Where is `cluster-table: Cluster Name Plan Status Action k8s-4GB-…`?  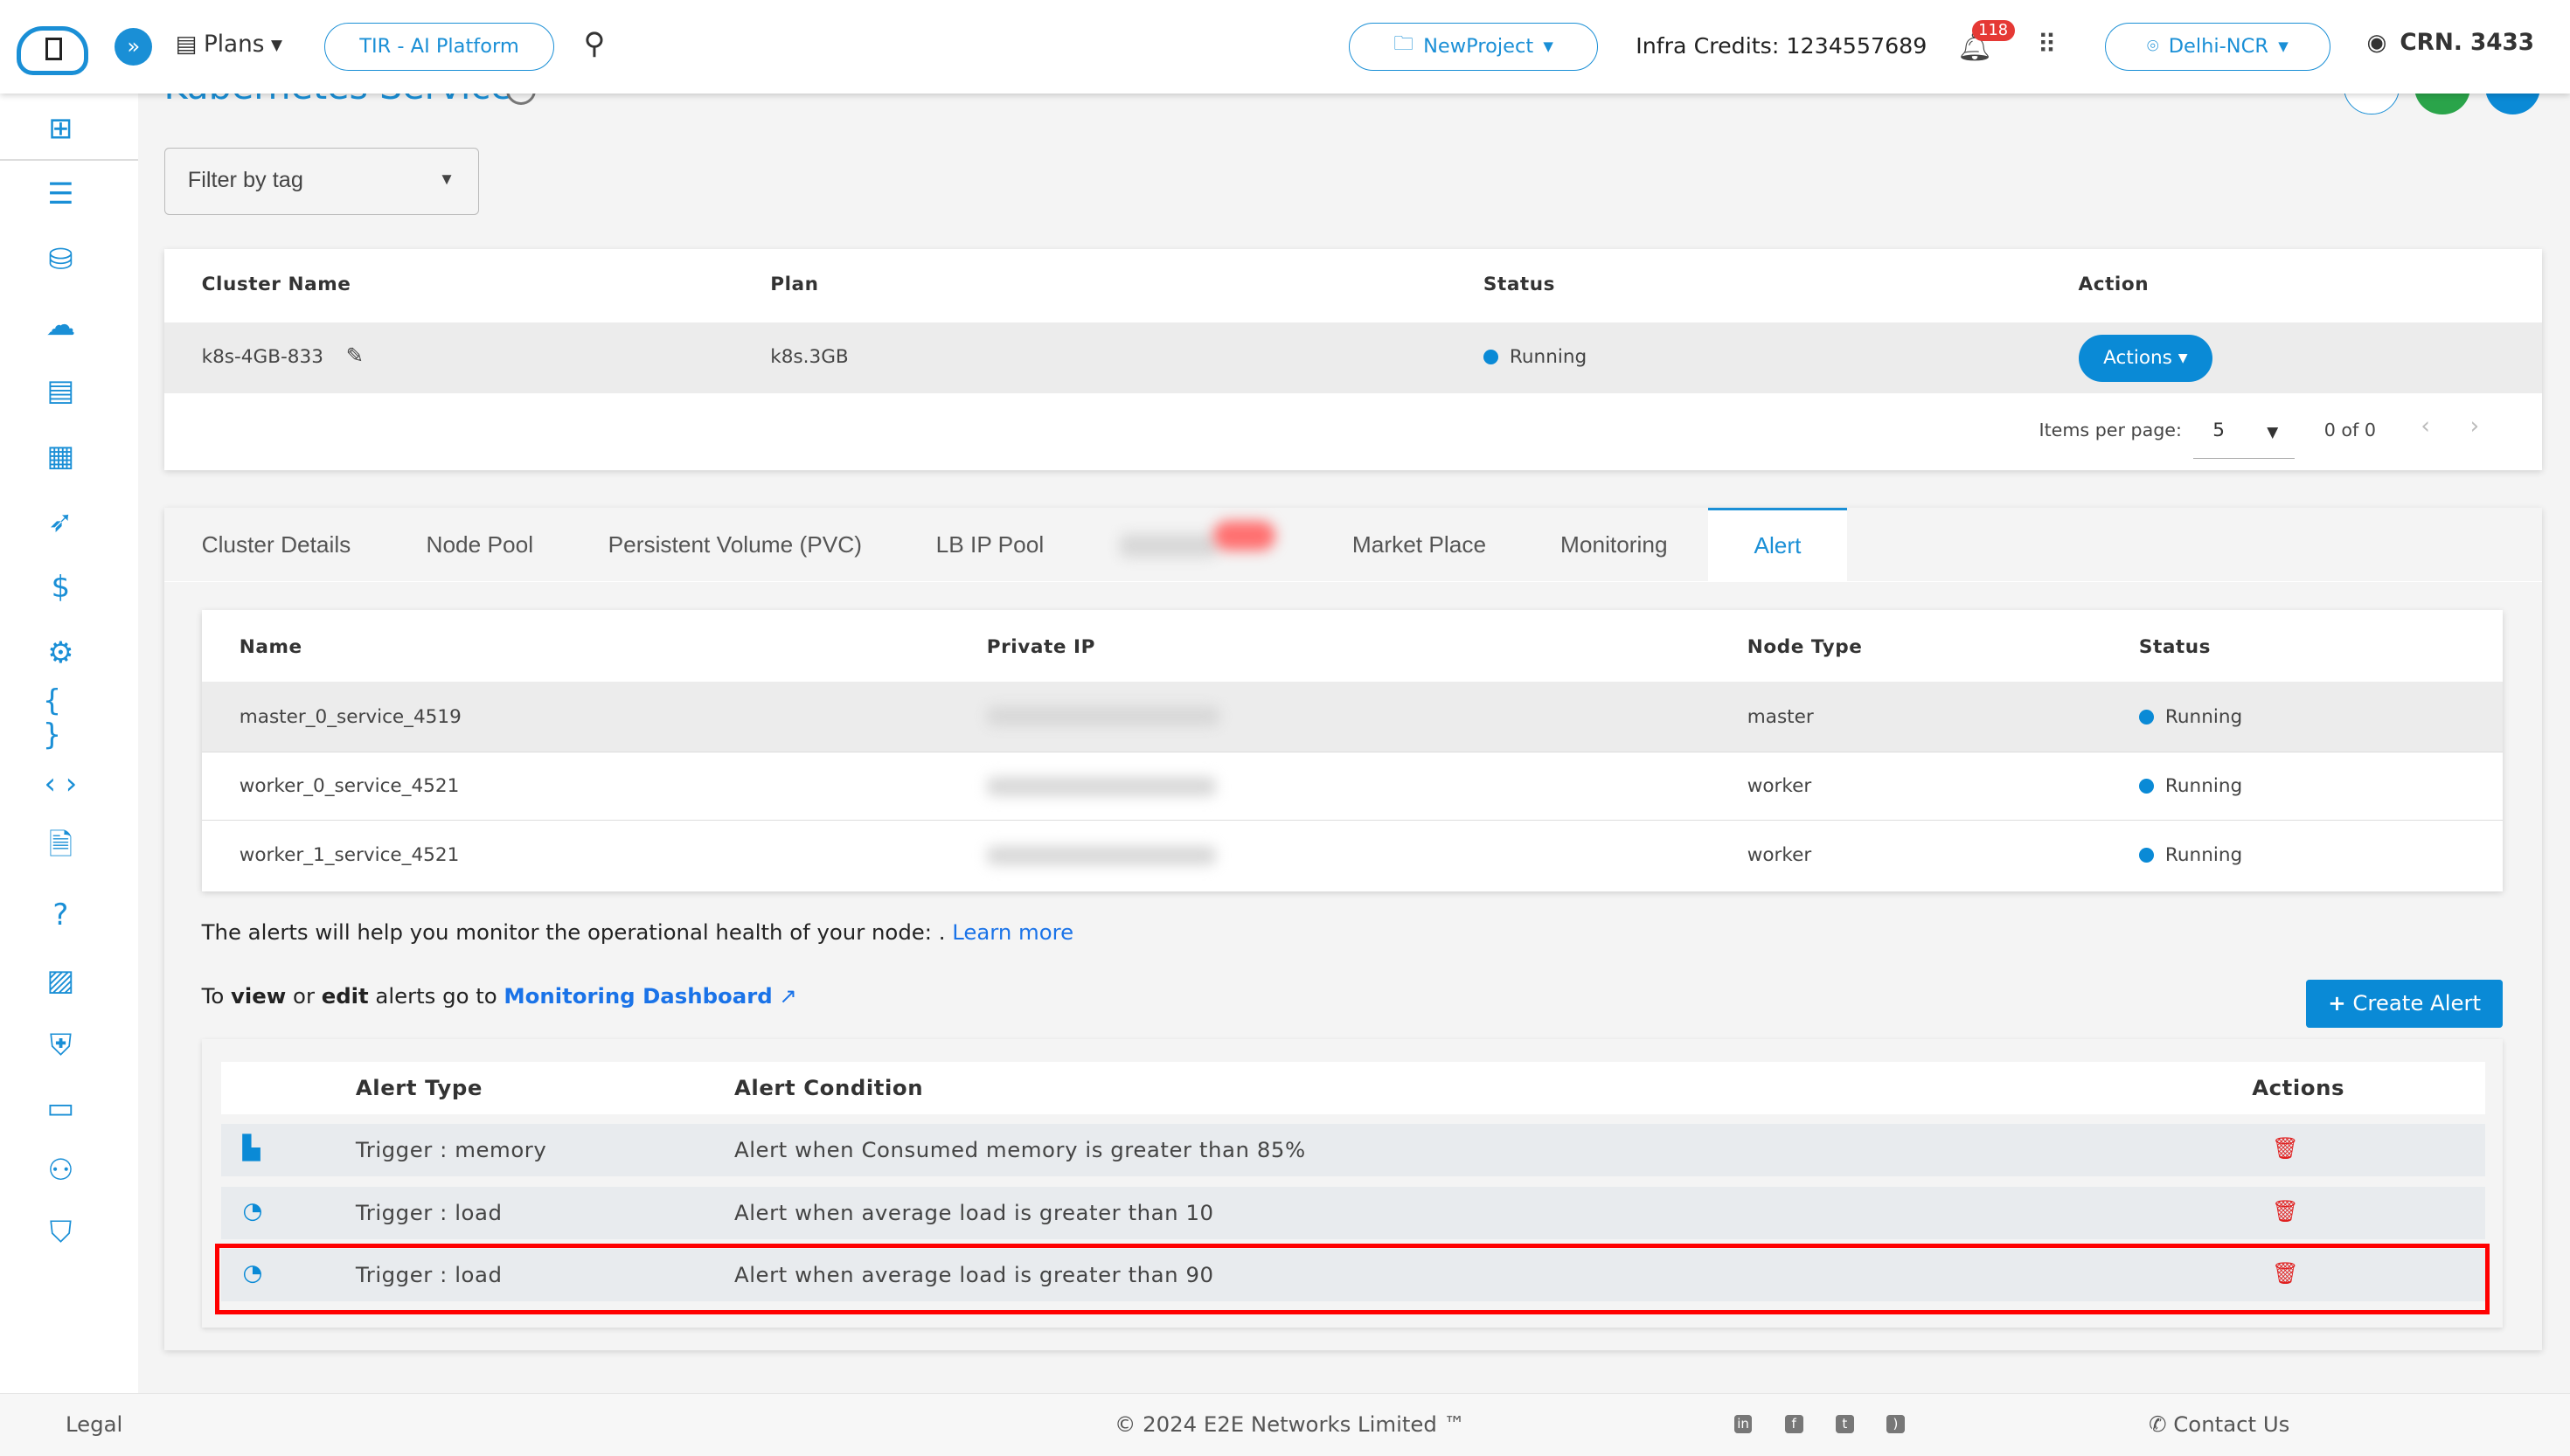 cluster-table: Cluster Name Plan Status Action k8s-4GB-… is located at coordinates (1353, 360).